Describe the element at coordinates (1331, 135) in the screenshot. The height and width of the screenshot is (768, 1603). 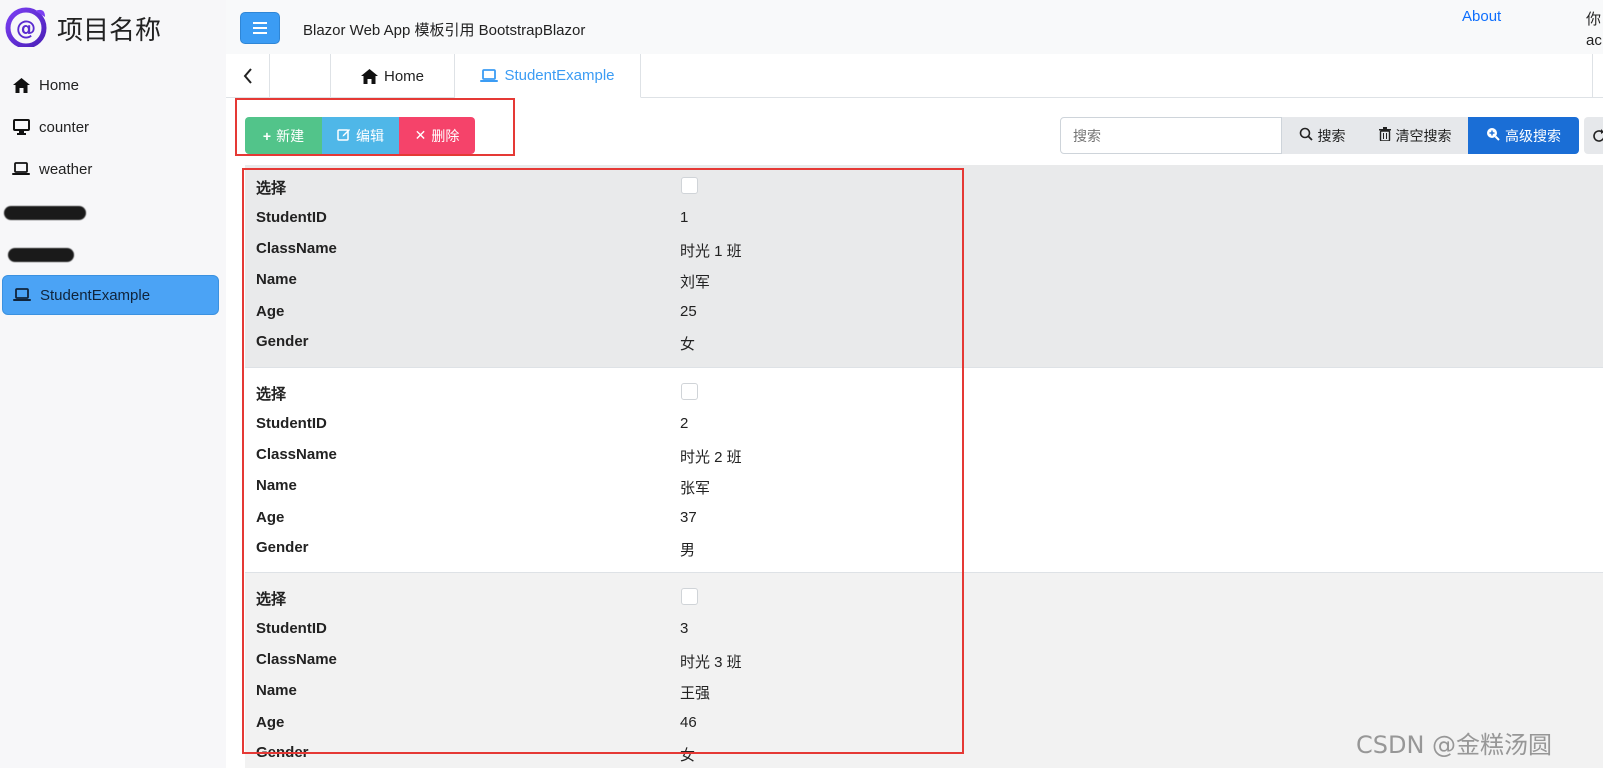
I see `search-button-label: 搜索` at that location.